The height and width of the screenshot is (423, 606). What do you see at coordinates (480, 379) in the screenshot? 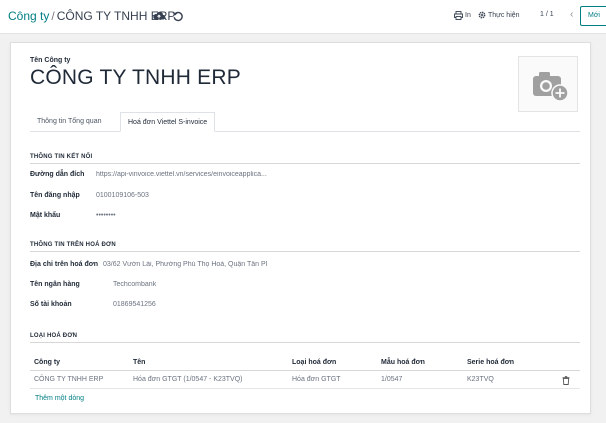
I see `cell-serie: K23TVQ` at bounding box center [480, 379].